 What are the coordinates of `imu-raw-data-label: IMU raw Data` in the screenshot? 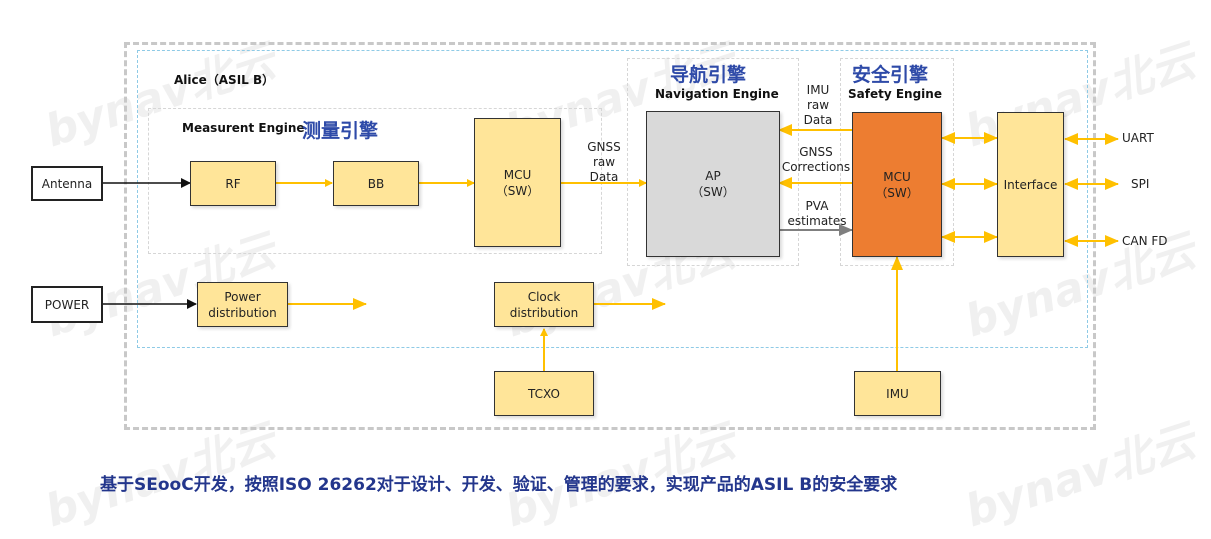 It's located at (818, 105).